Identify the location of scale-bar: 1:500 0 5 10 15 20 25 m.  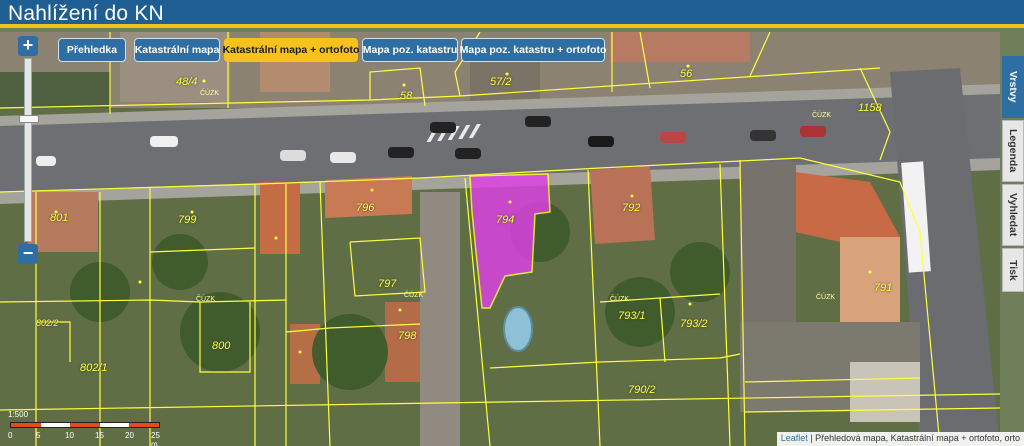
(84, 428).